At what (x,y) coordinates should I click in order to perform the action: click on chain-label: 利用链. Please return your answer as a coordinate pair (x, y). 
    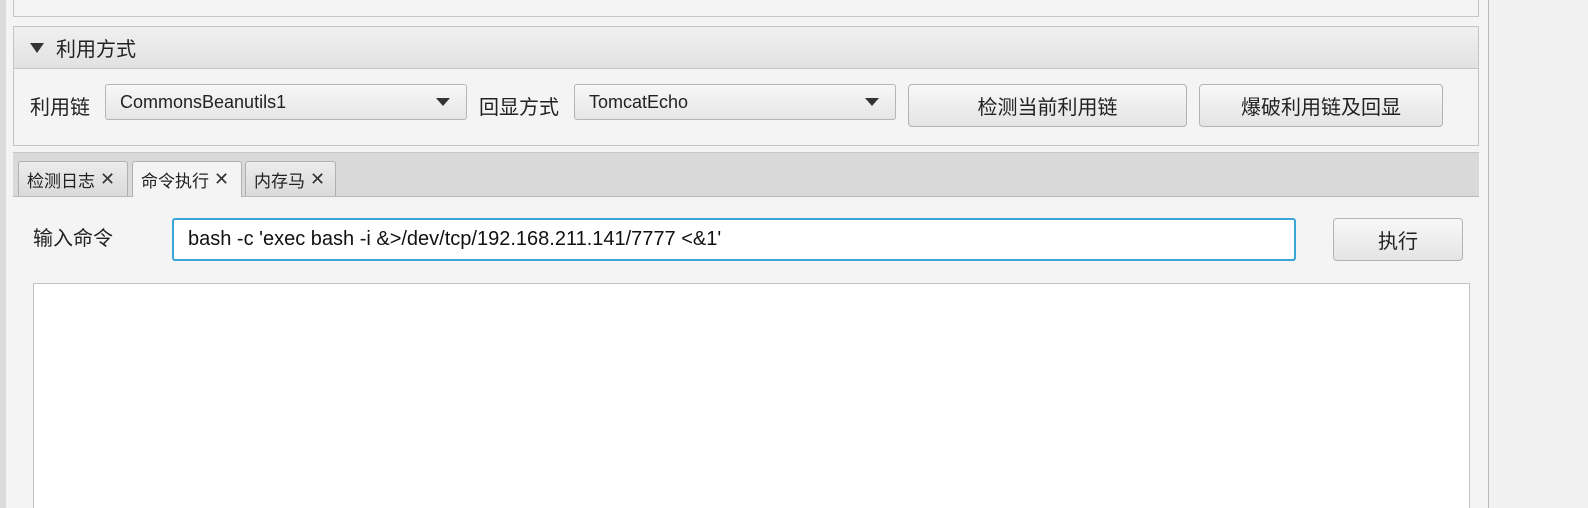
    Looking at the image, I should click on (60, 107).